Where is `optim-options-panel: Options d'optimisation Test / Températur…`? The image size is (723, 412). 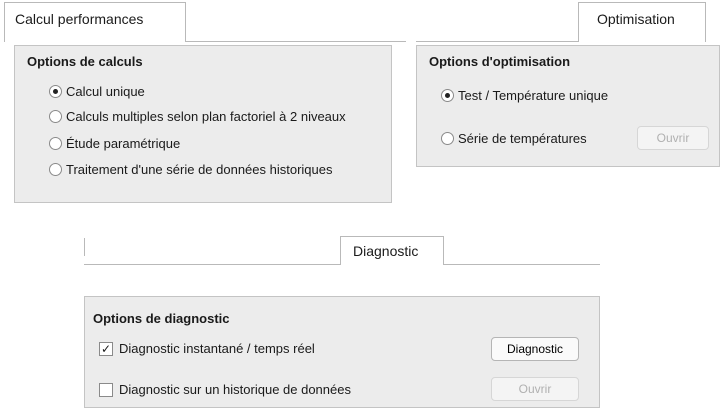
optim-options-panel: Options d'optimisation Test / Températur… is located at coordinates (568, 106).